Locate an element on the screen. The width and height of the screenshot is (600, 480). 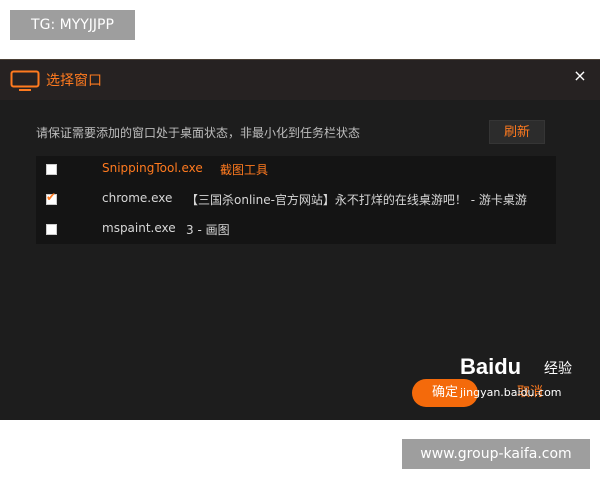
process-name: mspaint.exe is located at coordinates (139, 228).